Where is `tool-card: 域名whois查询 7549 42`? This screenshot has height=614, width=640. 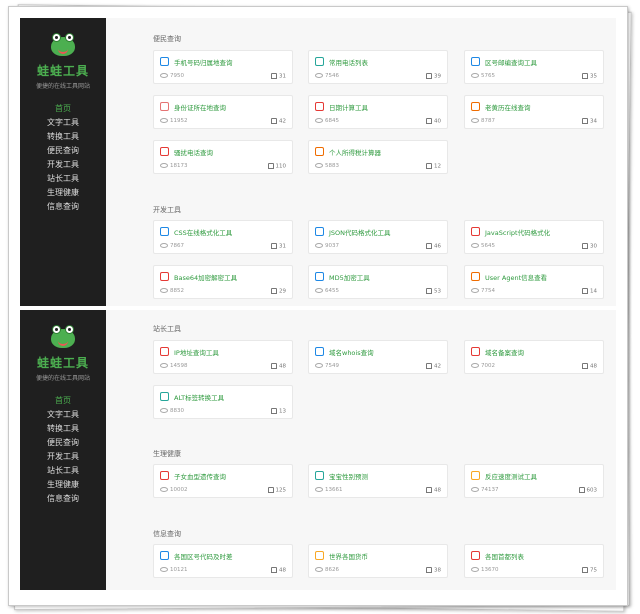 tool-card: 域名whois查询 7549 42 is located at coordinates (378, 357).